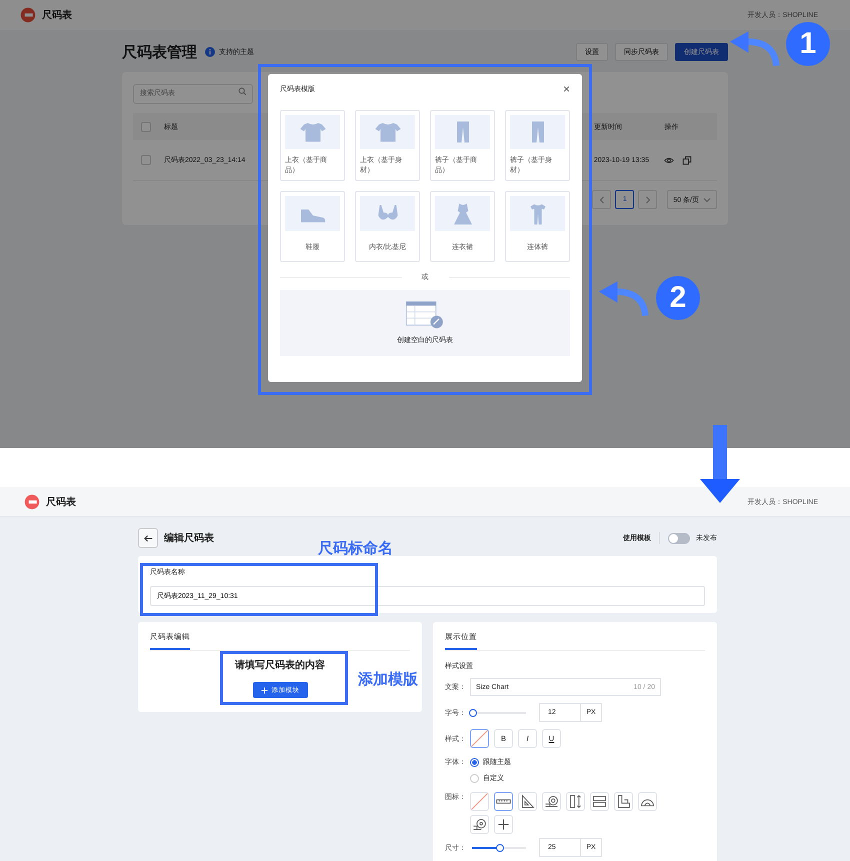 This screenshot has height=861, width=850. I want to click on copy-icon, so click(687, 160).